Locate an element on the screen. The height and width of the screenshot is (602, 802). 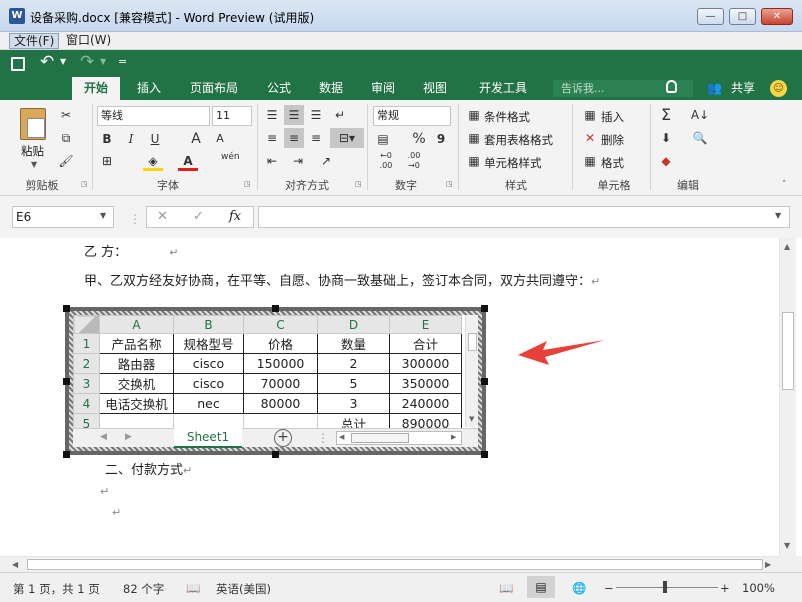
table-cell: nec is located at coordinates (208, 403).